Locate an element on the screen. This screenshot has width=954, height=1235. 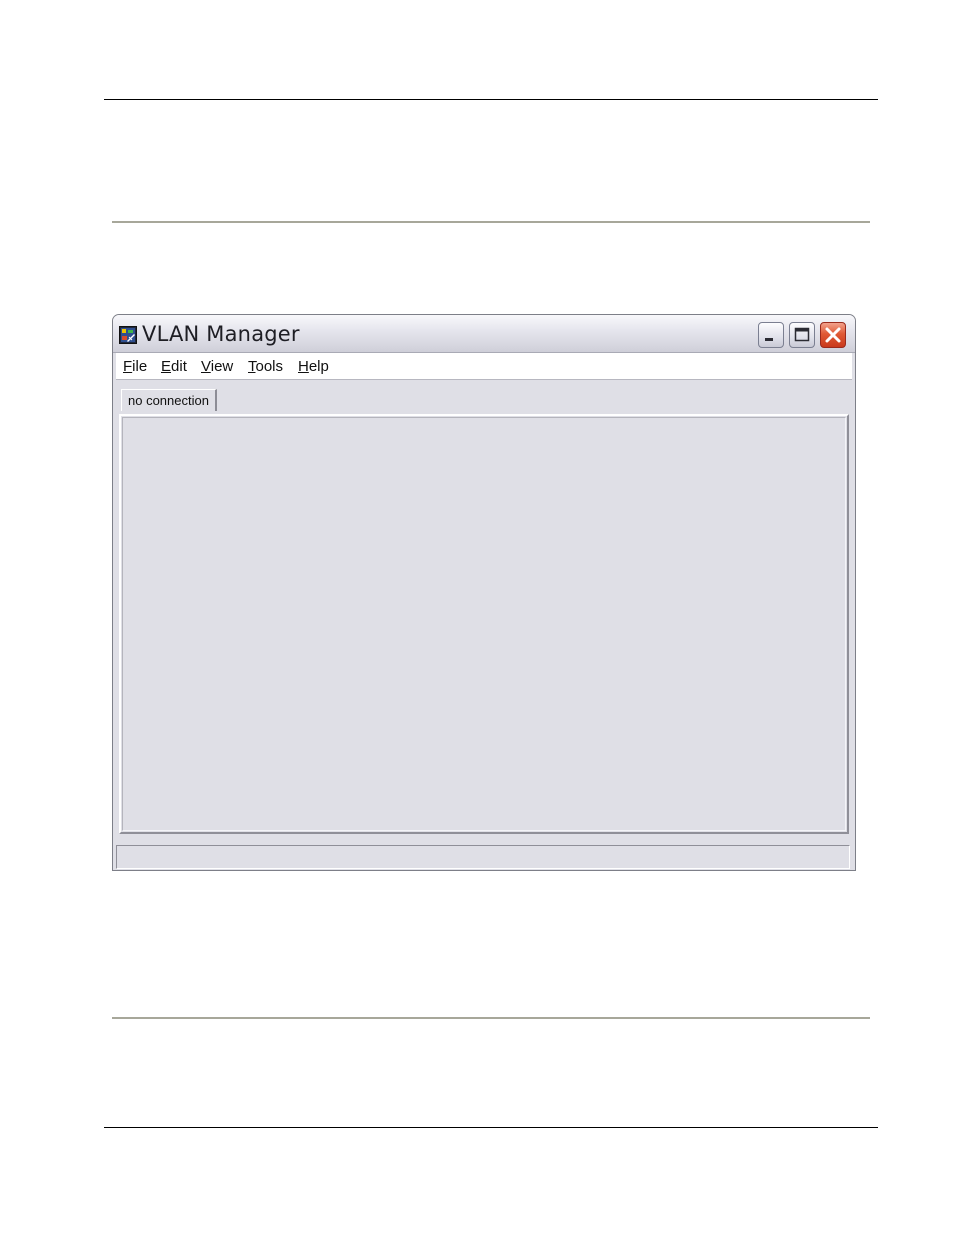
close-icon is located at coordinates (833, 335).